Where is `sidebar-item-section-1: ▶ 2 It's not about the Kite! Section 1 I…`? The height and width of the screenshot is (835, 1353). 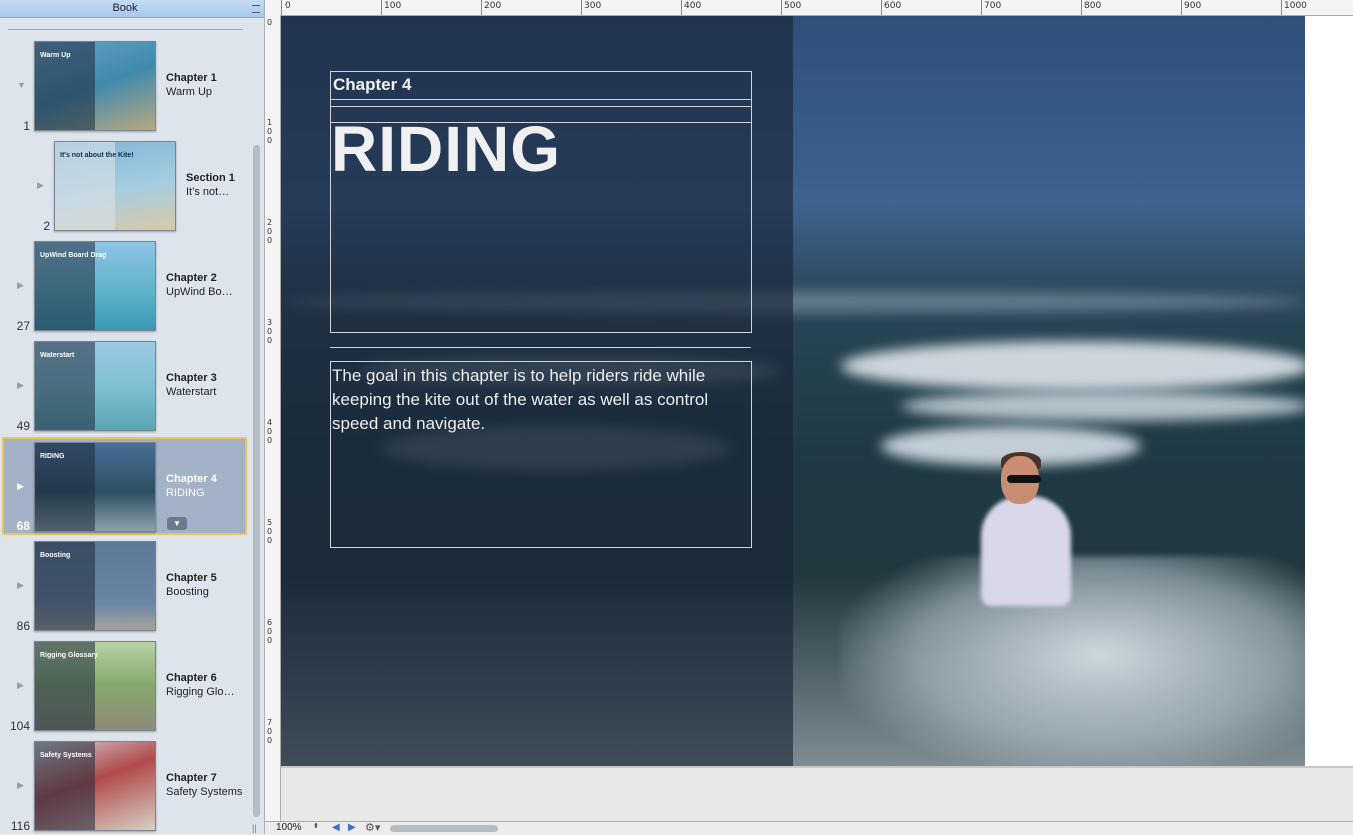
sidebar-item-section-1: ▶ 2 It's not about the Kite! Section 1 I… is located at coordinates (124, 185).